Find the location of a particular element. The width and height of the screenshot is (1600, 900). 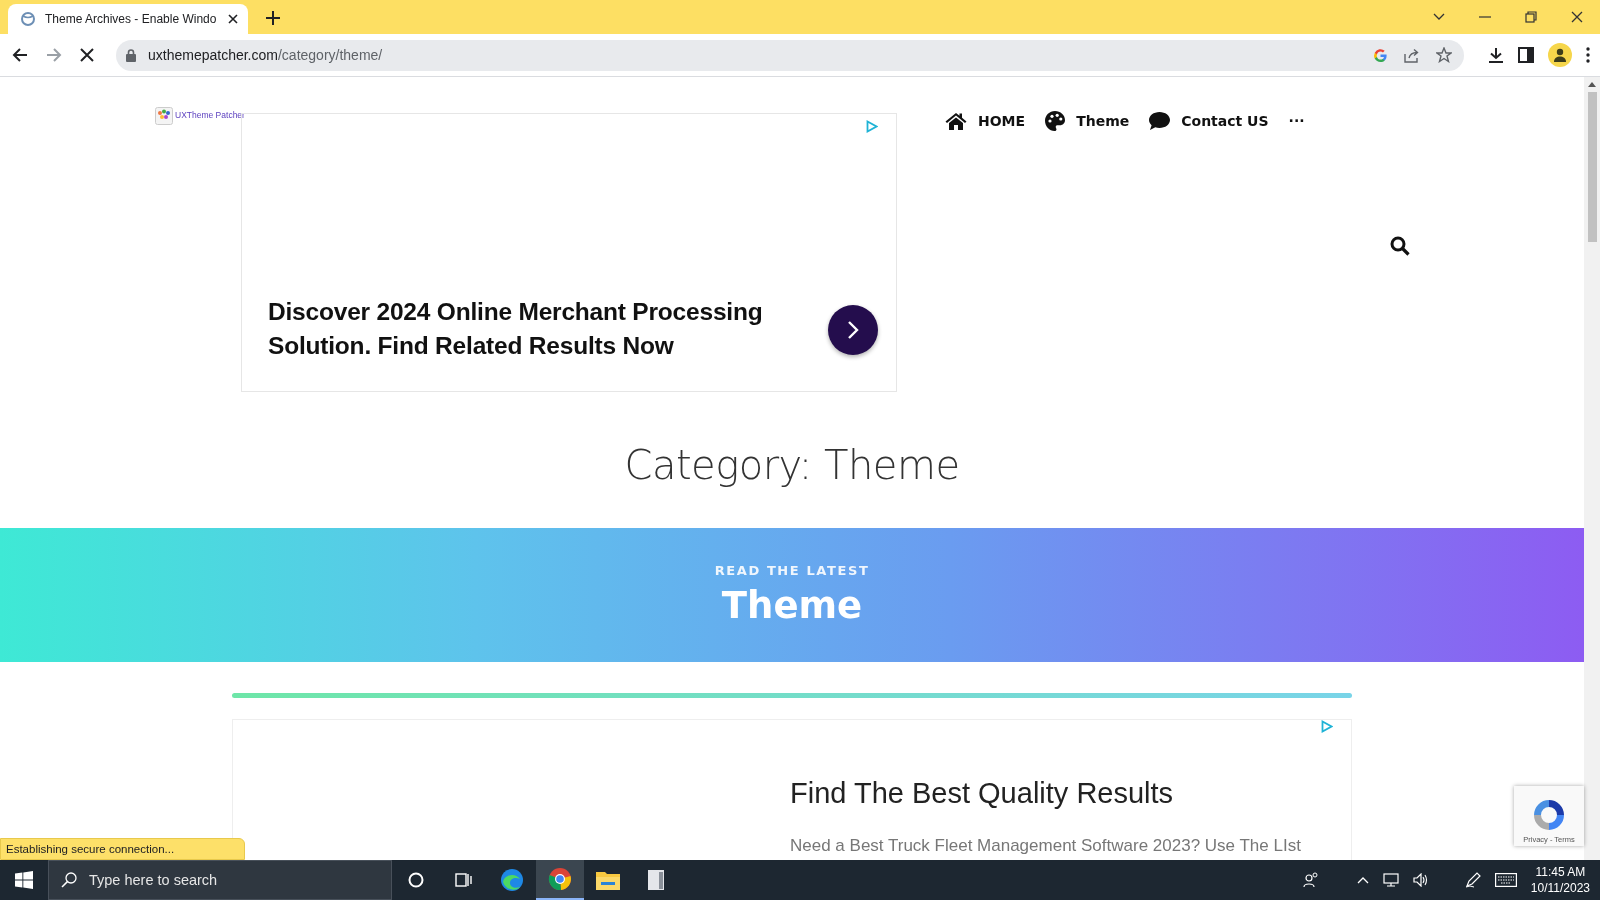

taskbar-app is located at coordinates (560, 880).